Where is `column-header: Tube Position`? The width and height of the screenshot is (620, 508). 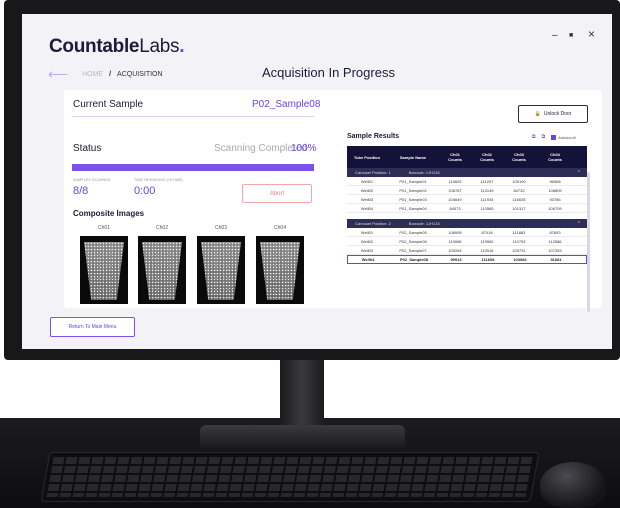 column-header: Tube Position is located at coordinates (367, 157).